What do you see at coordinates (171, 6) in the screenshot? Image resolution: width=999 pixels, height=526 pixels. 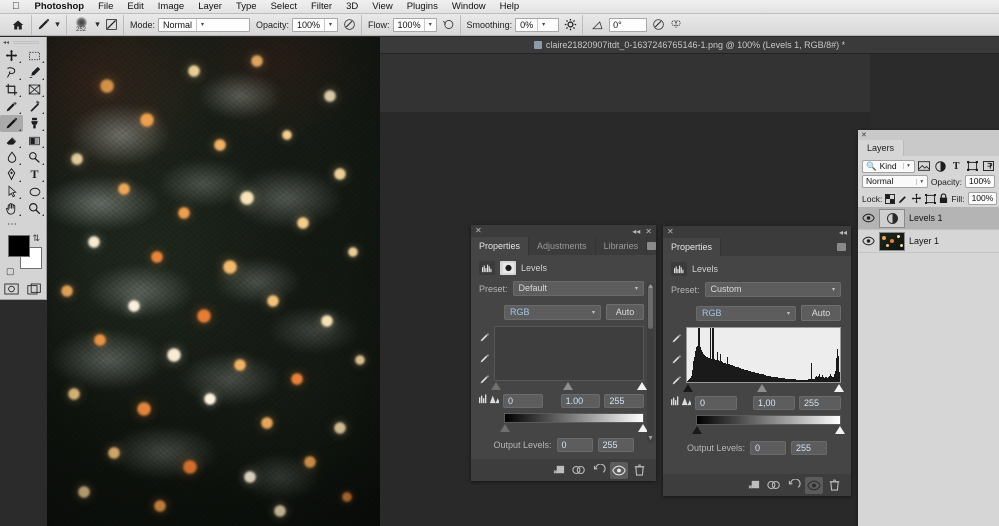 I see `menu-item-image: Image` at bounding box center [171, 6].